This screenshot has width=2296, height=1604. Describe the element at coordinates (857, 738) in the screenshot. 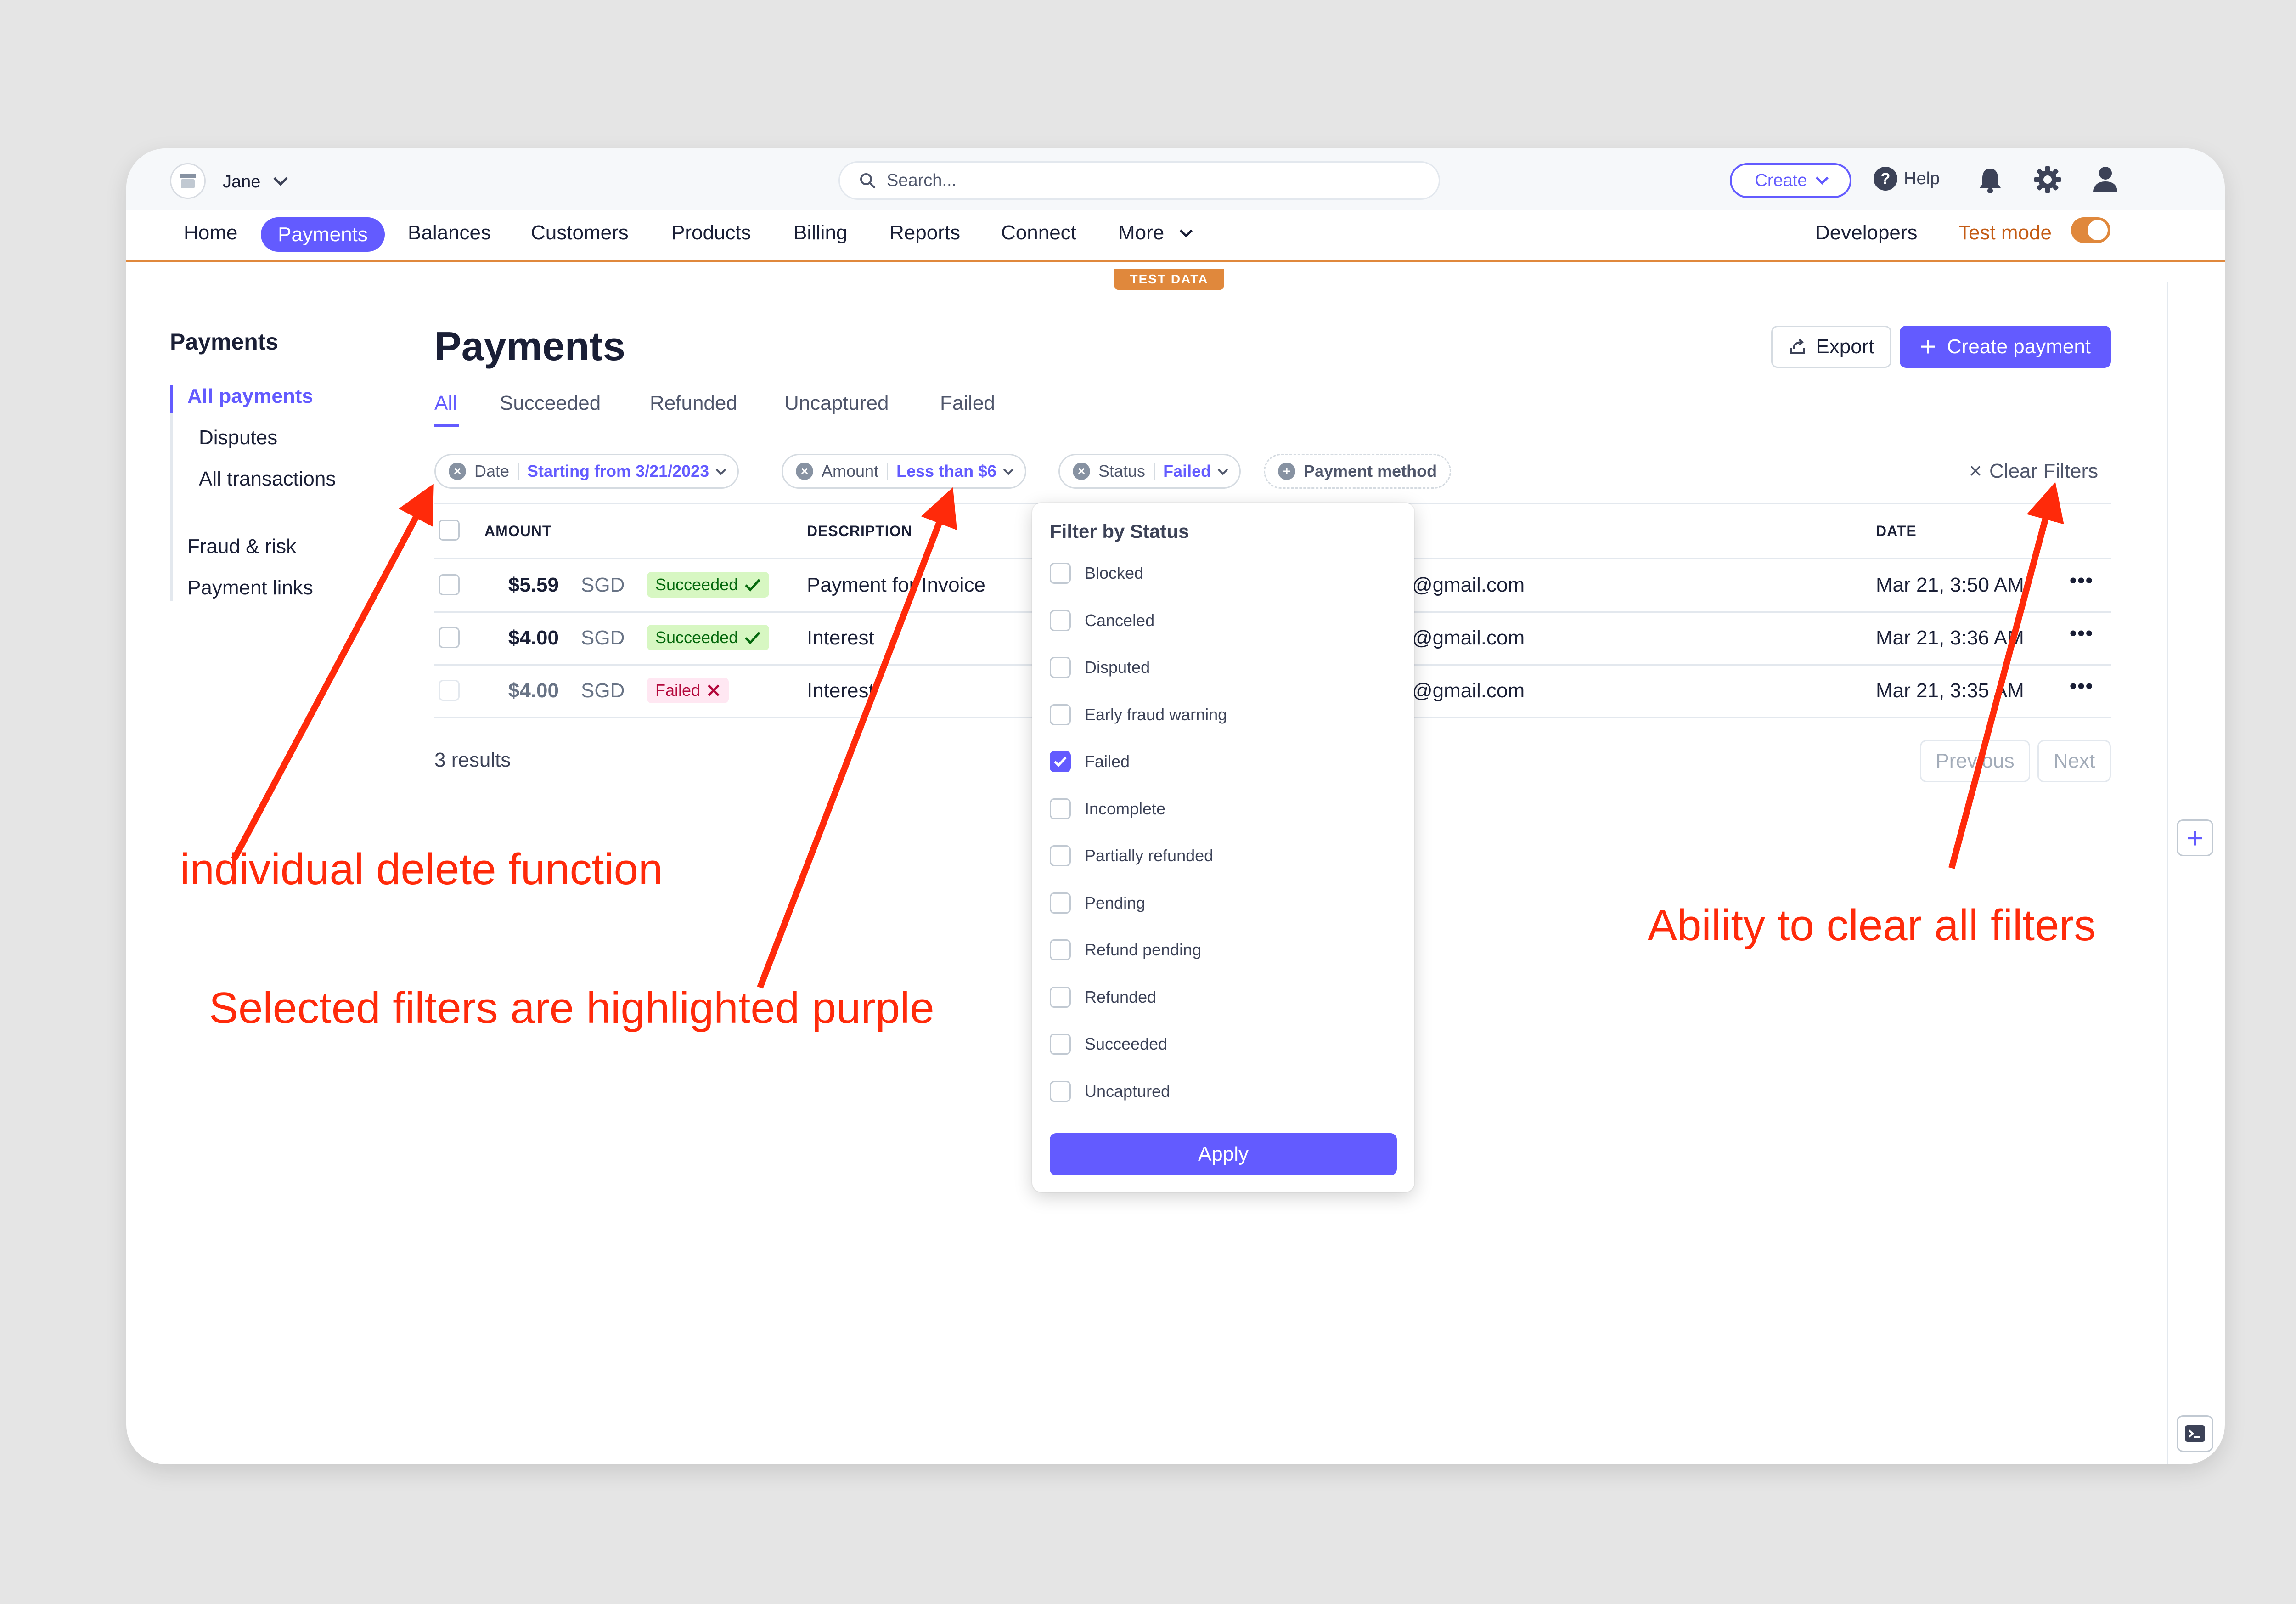

I see `arrow-to-highlighted-filter` at that location.